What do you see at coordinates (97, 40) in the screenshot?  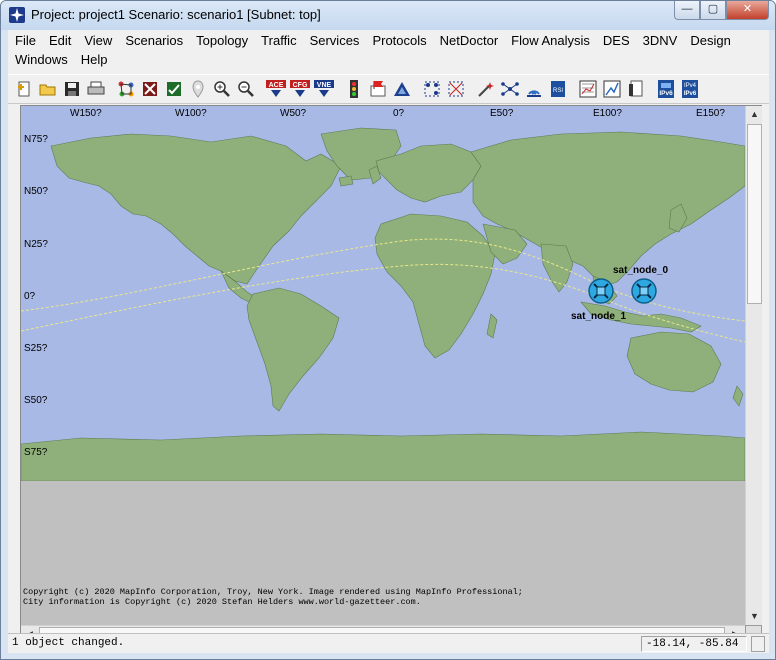 I see `menu-view: View` at bounding box center [97, 40].